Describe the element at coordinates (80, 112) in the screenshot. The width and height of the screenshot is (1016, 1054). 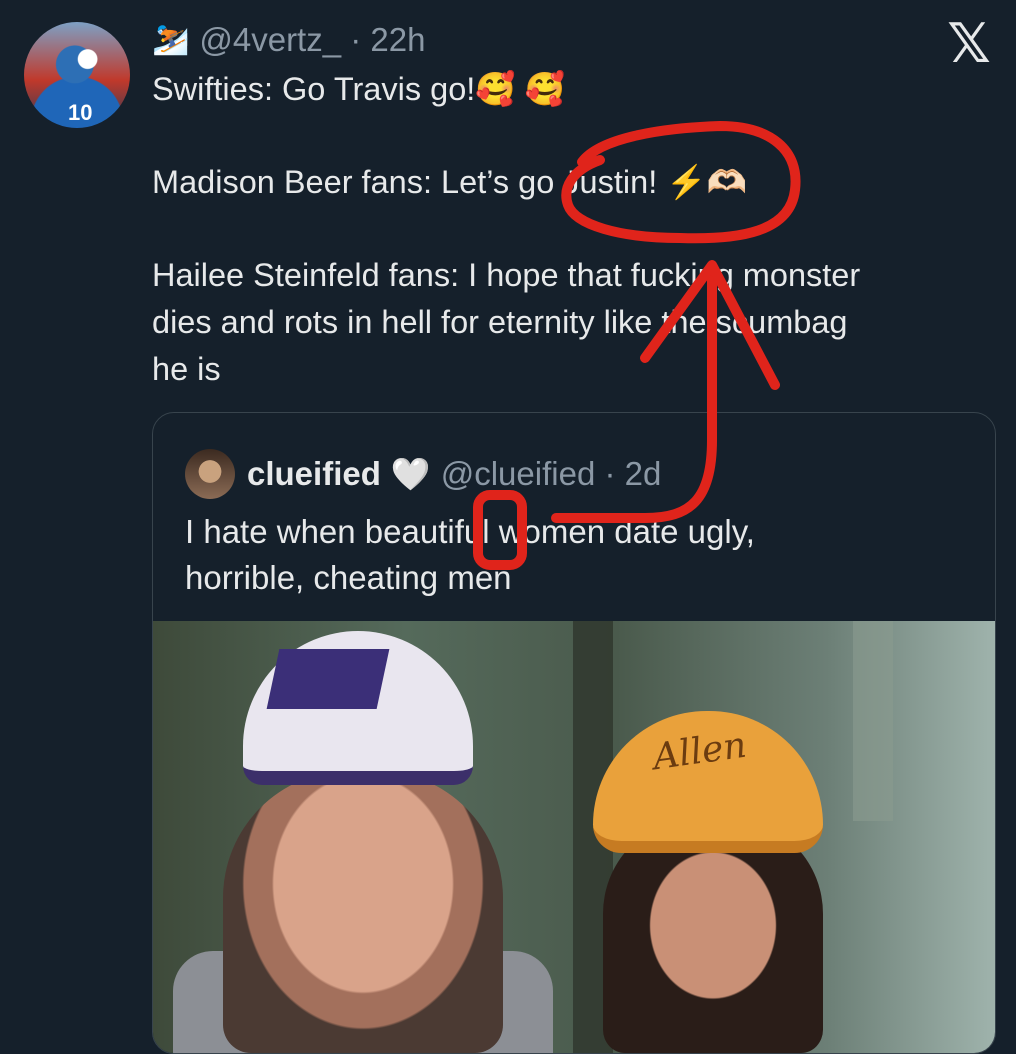
I see `avatar-jersey-number: 10` at that location.